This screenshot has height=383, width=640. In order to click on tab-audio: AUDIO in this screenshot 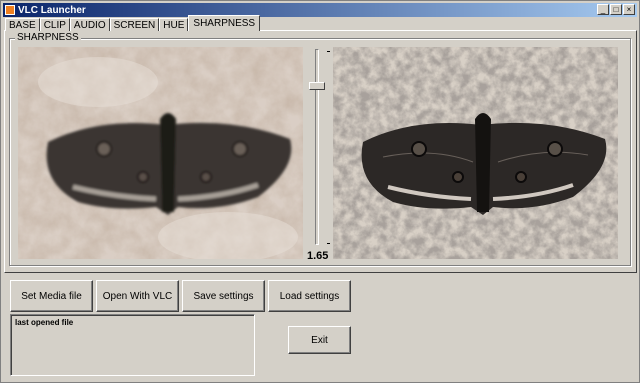, I will do `click(89, 24)`.